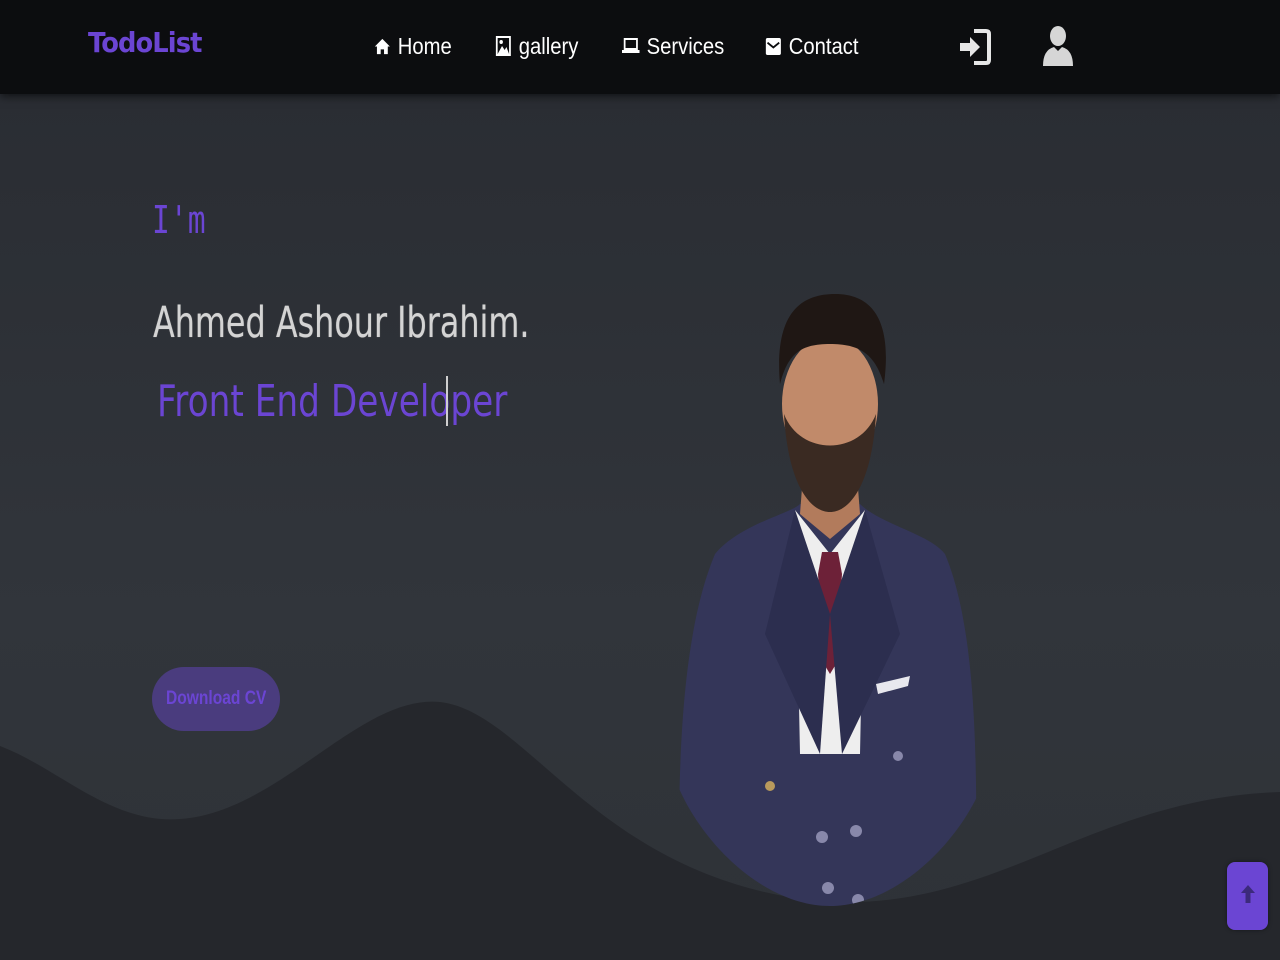 This screenshot has width=1280, height=960. I want to click on top-navbar: TodoList Home gallery Services Contact, so click(640, 47).